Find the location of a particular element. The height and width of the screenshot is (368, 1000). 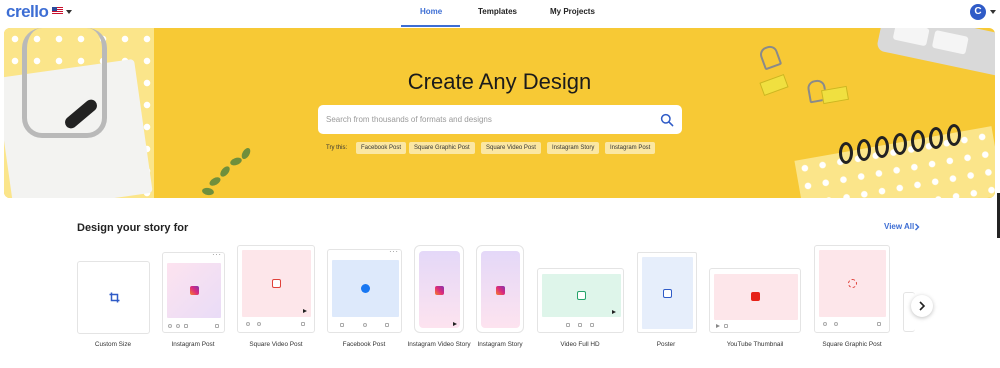

bookmark-icon is located at coordinates (217, 326).